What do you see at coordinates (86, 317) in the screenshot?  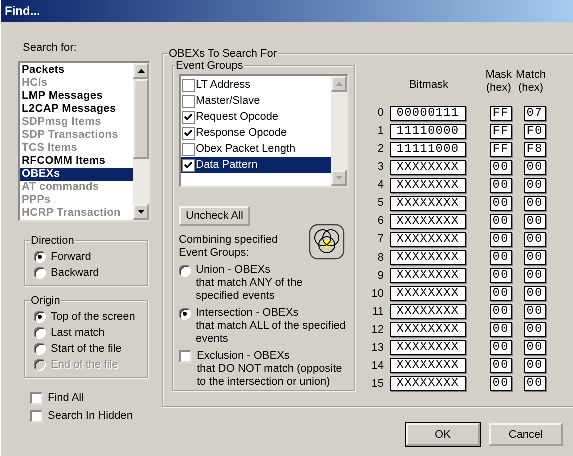 I see `radio-button: Top of the screen` at bounding box center [86, 317].